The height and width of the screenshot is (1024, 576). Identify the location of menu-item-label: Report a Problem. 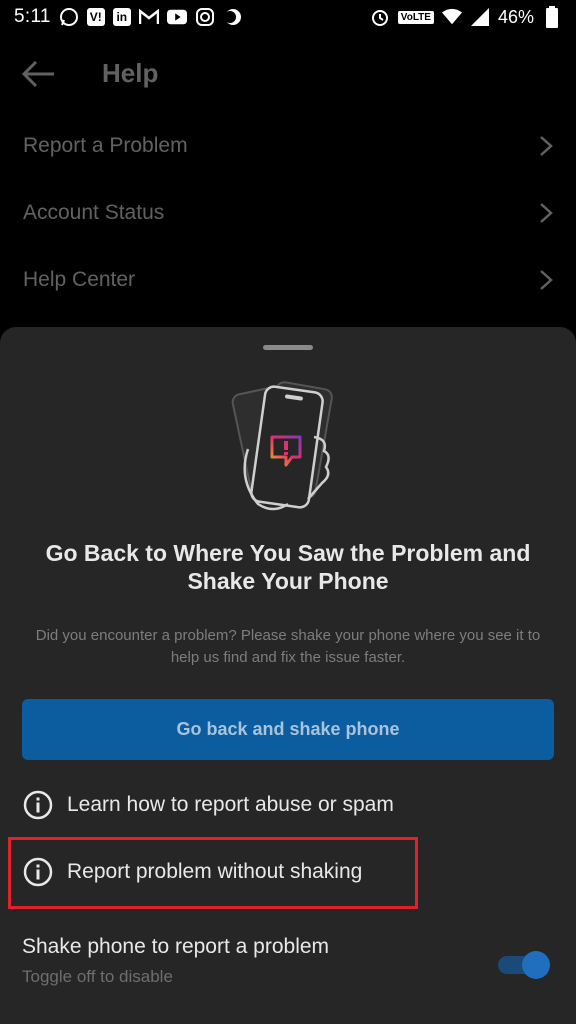
(105, 145).